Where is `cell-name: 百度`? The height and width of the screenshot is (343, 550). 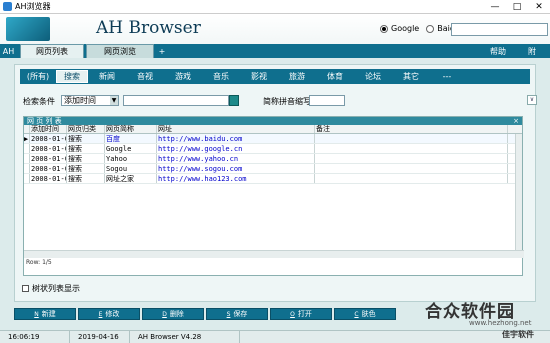
cell-name: 百度 is located at coordinates (131, 138).